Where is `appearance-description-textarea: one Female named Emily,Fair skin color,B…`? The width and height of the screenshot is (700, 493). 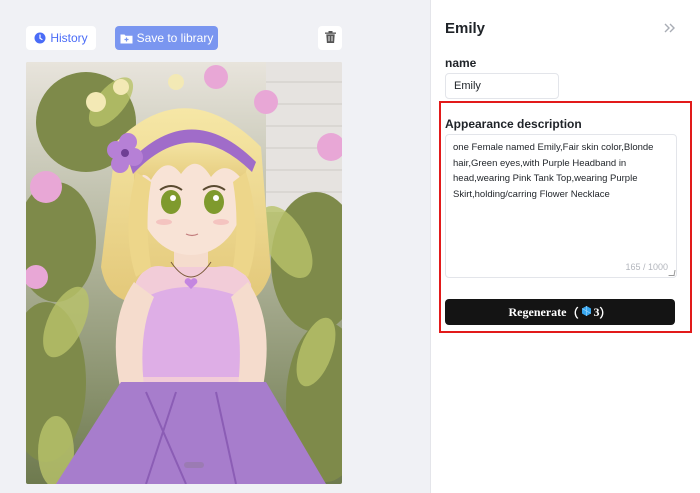 appearance-description-textarea: one Female named Emily,Fair skin color,B… is located at coordinates (561, 206).